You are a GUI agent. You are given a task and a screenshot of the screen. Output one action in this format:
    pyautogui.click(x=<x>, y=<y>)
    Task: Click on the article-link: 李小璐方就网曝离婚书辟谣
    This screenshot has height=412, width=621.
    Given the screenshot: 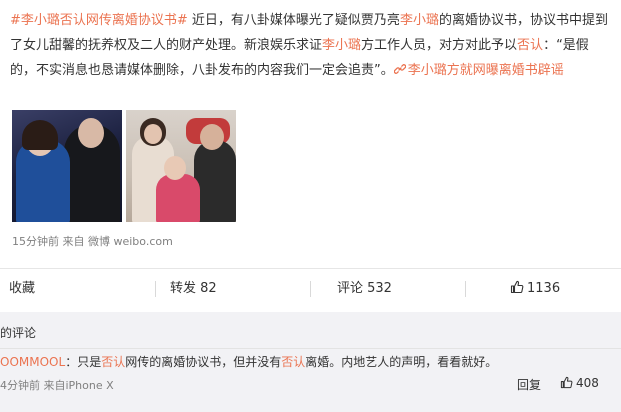 What is the action you would take?
    pyautogui.click(x=478, y=70)
    